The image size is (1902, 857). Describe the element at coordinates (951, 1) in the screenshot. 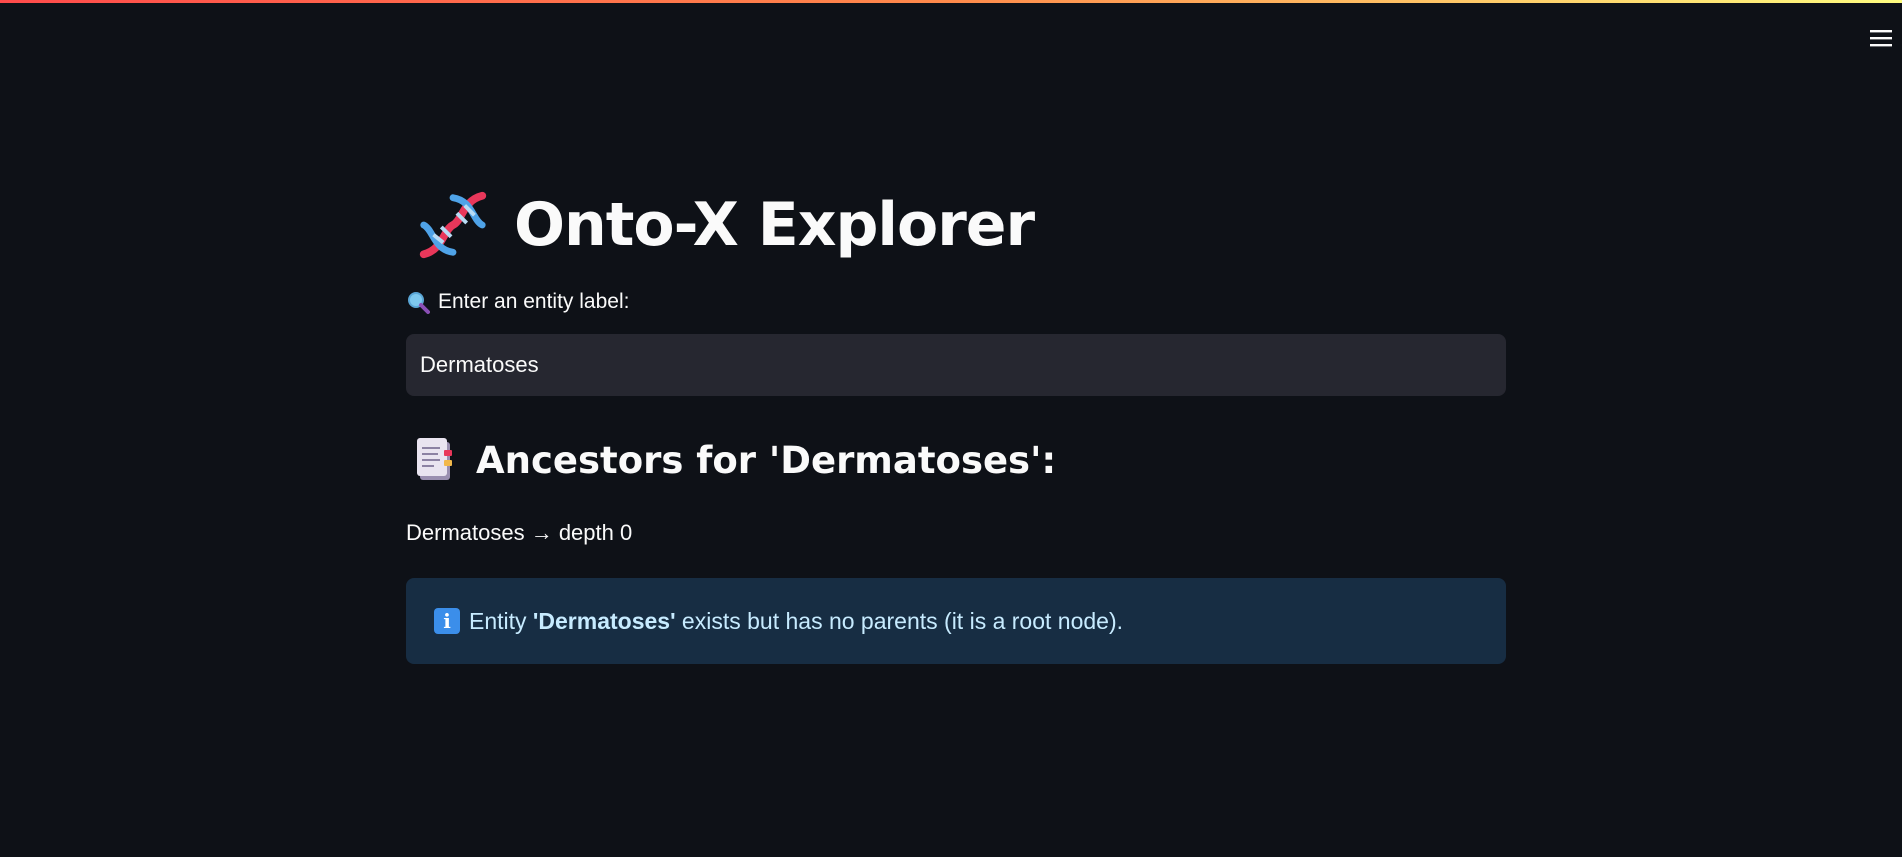

I see `top-accent-bar` at that location.